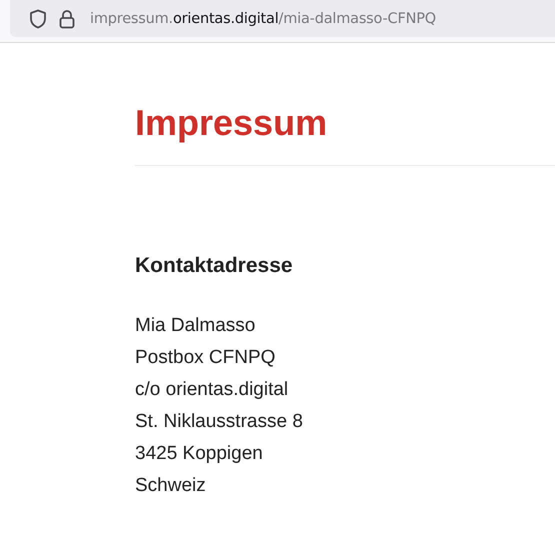 The image size is (555, 559). Describe the element at coordinates (199, 454) in the screenshot. I see `address-line: 3425 Koppigen` at that location.